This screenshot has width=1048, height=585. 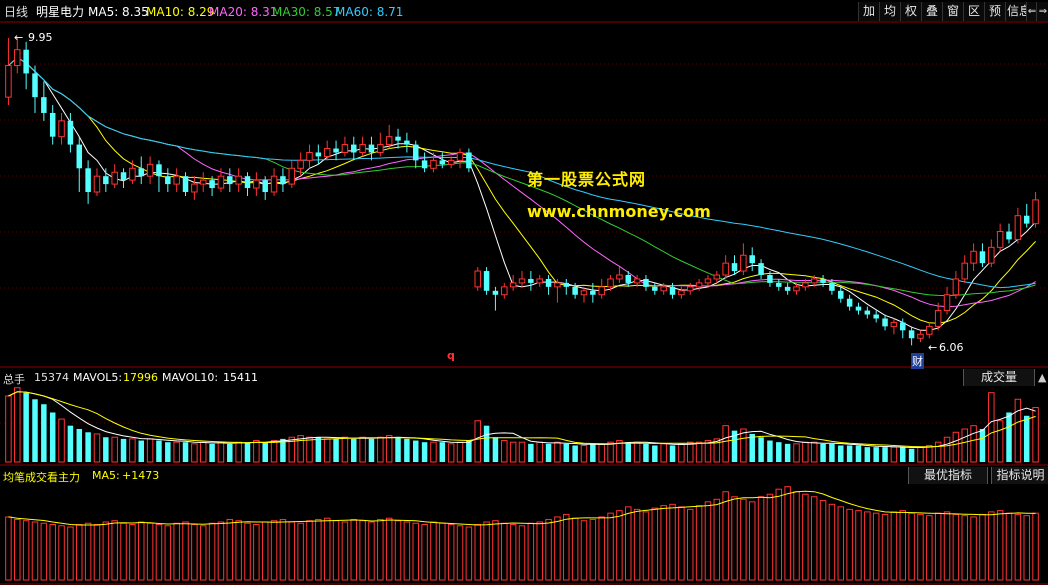 I want to click on dropdown-arrow-icon: ▲, so click(x=1042, y=377).